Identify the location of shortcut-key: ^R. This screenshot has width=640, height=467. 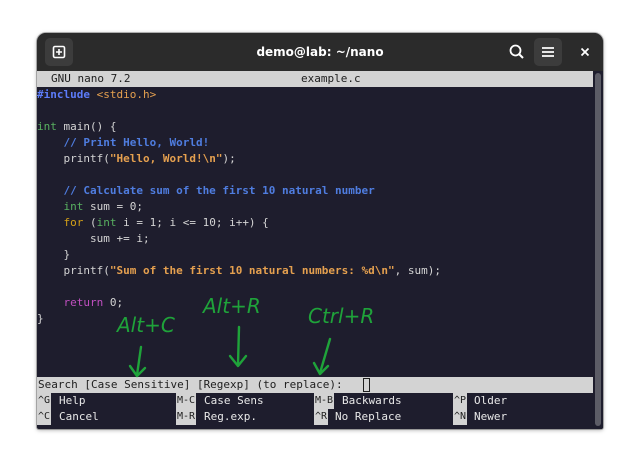
(321, 417).